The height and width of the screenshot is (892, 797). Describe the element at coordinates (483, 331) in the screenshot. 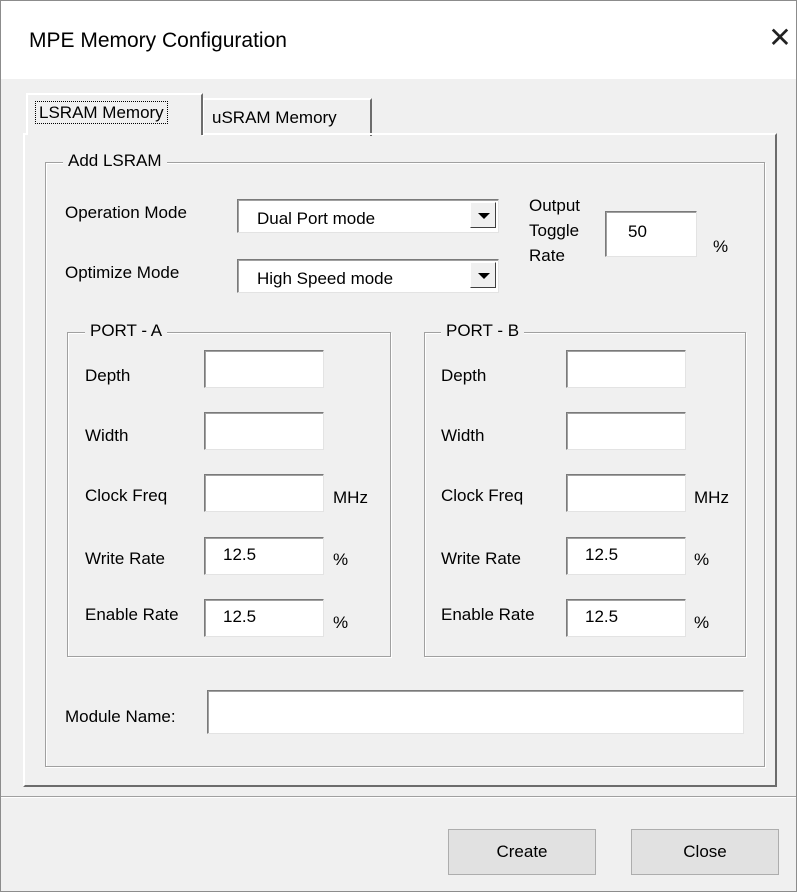

I see `port-b-title: PORT - B` at that location.